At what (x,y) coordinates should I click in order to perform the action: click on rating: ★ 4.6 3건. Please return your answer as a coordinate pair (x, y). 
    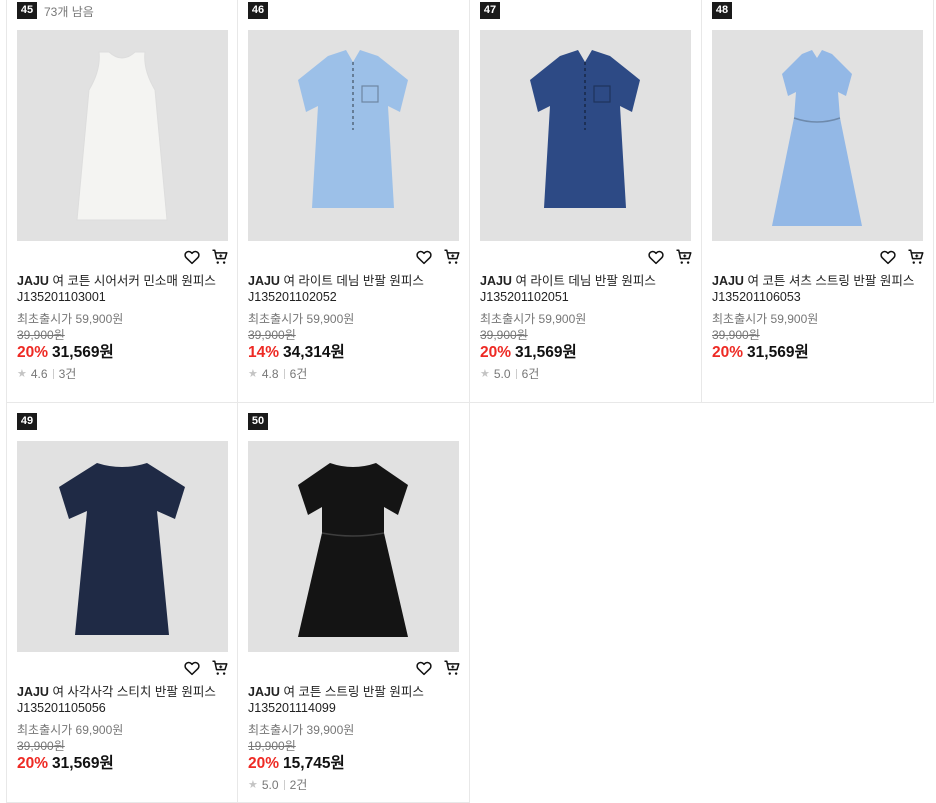
    Looking at the image, I should click on (46, 373).